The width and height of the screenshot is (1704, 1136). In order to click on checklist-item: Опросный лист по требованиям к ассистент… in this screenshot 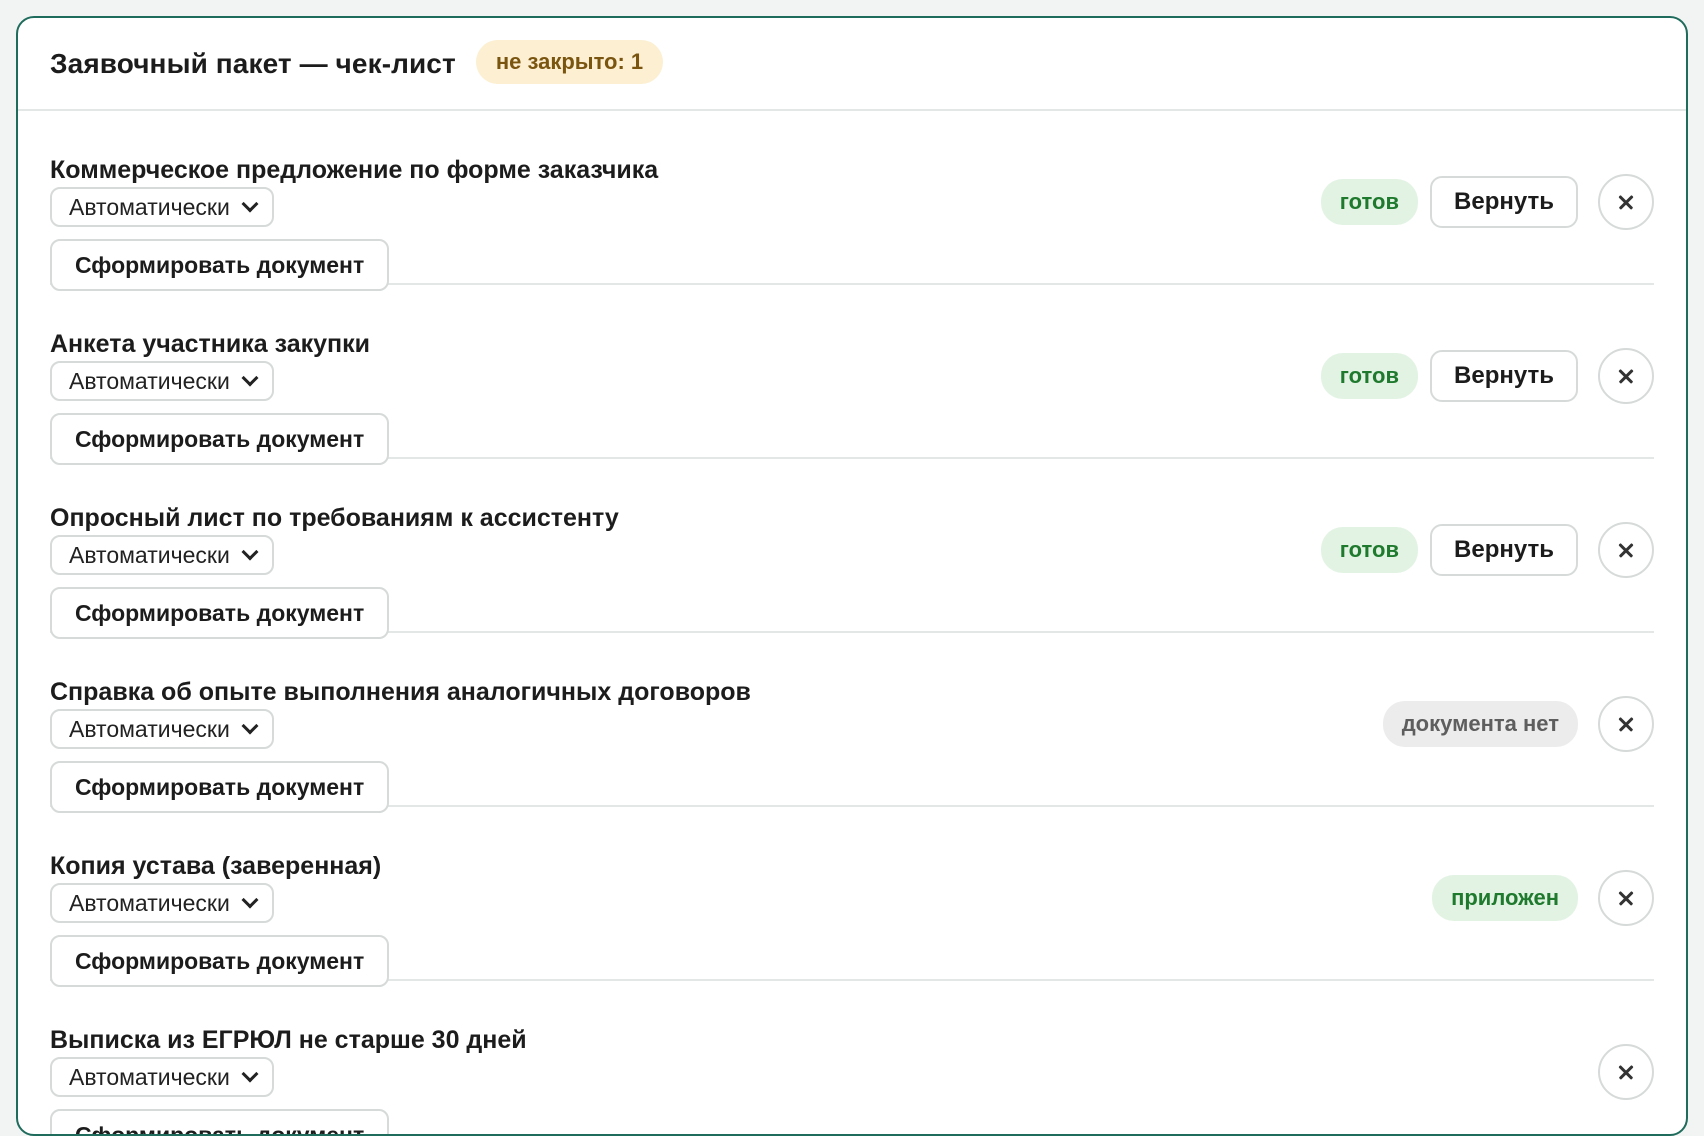, I will do `click(852, 549)`.